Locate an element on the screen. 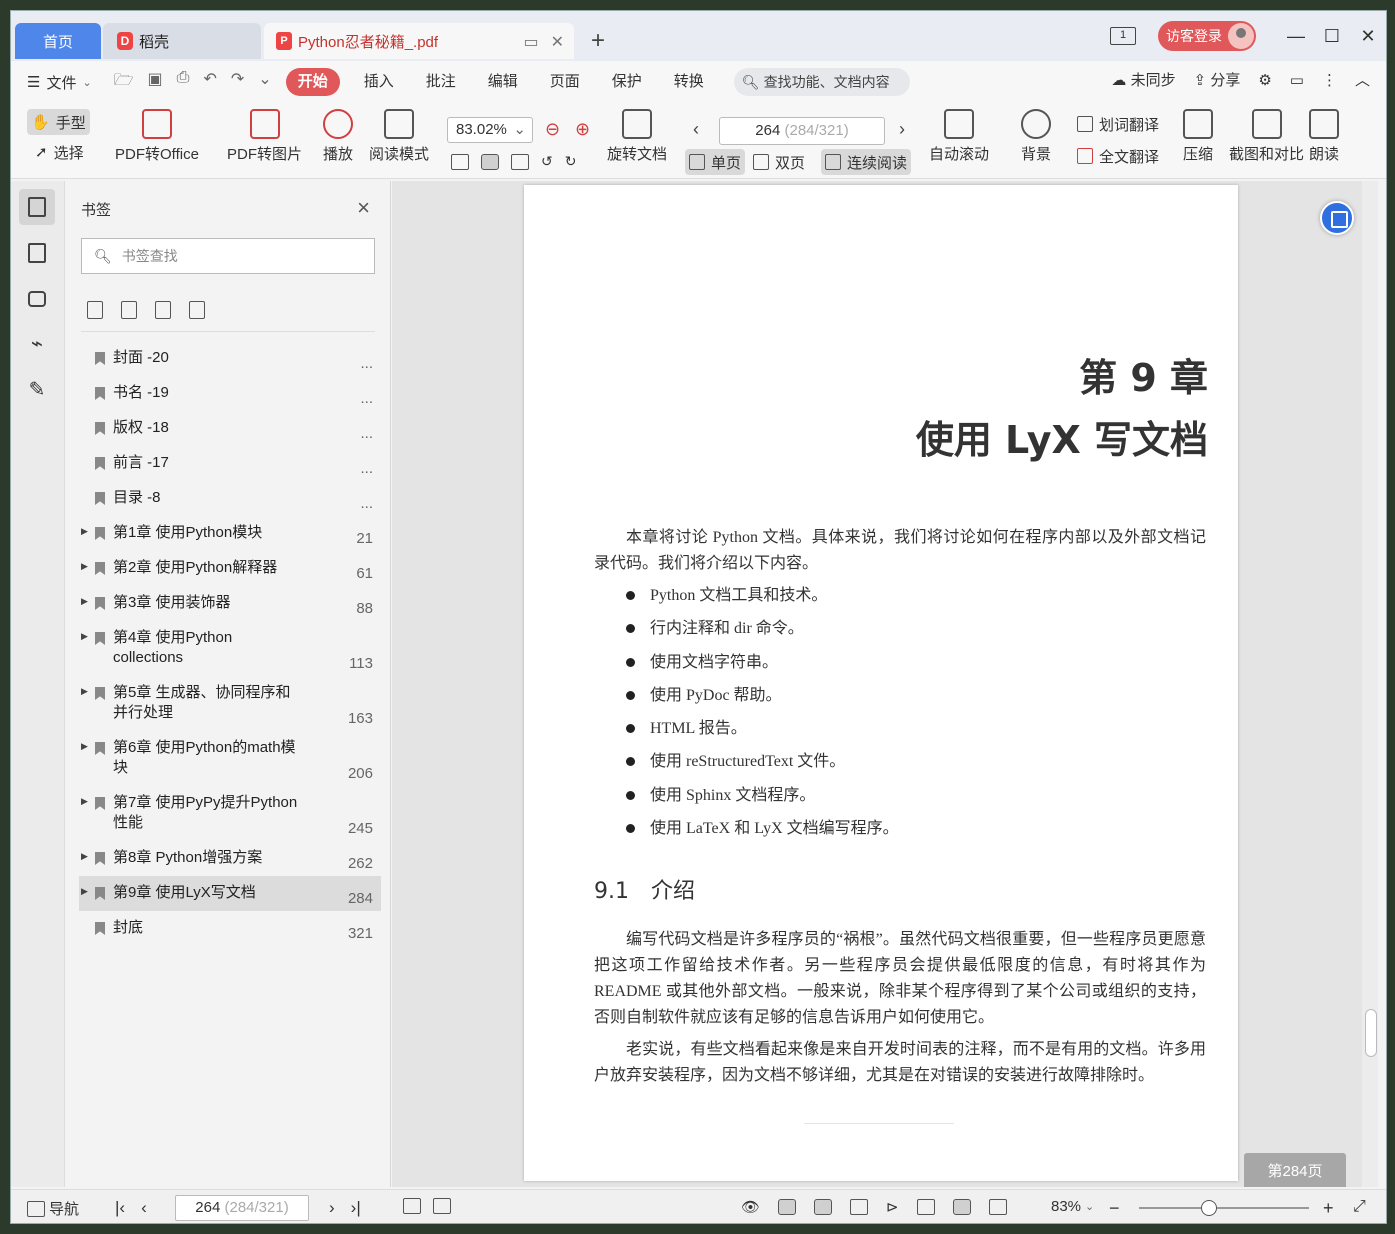 Image resolution: width=1395 pixels, height=1234 pixels. last-page-icon: ›| is located at coordinates (356, 1208).